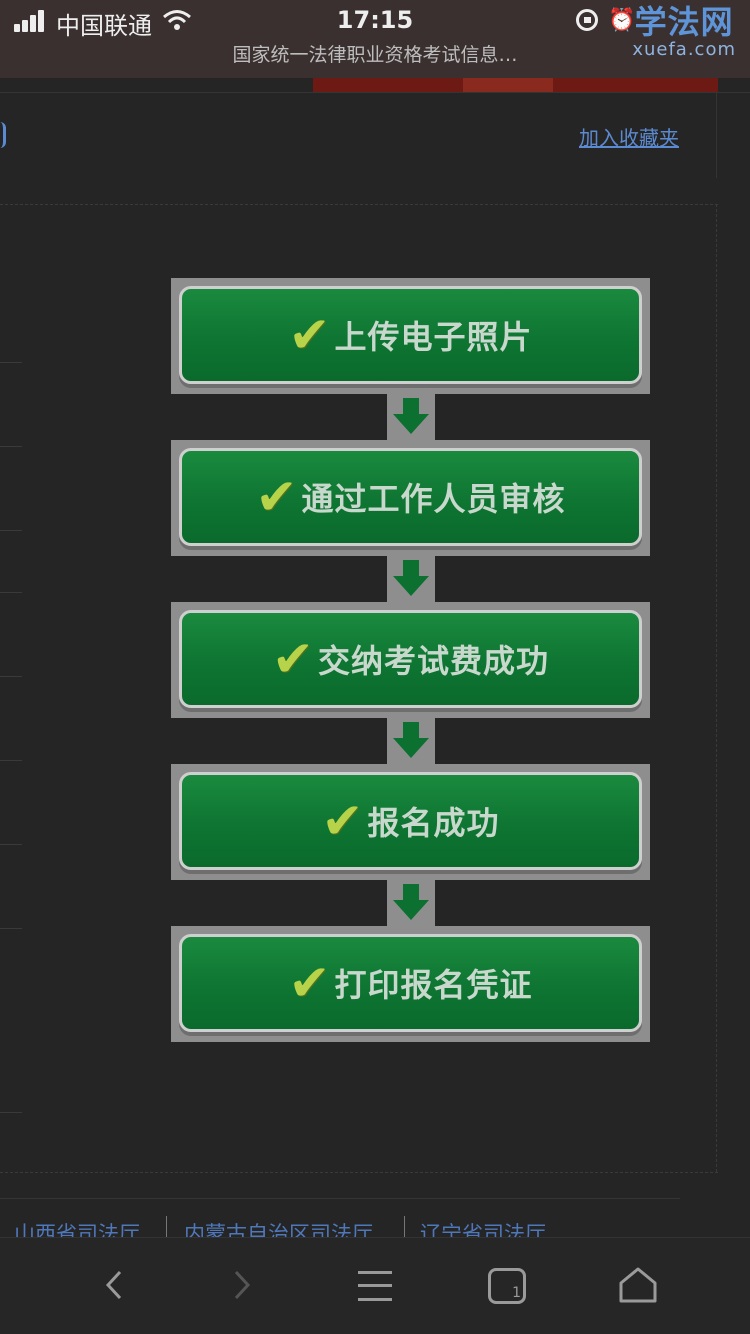 Image resolution: width=750 pixels, height=1334 pixels. I want to click on alarm-icon: ⏰, so click(622, 20).